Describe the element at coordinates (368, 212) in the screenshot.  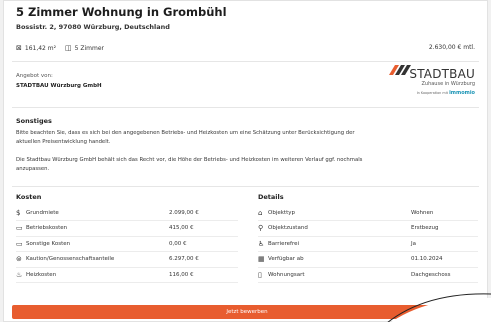
I see `details-row: ⌂ Objekttyp Wohnen` at that location.